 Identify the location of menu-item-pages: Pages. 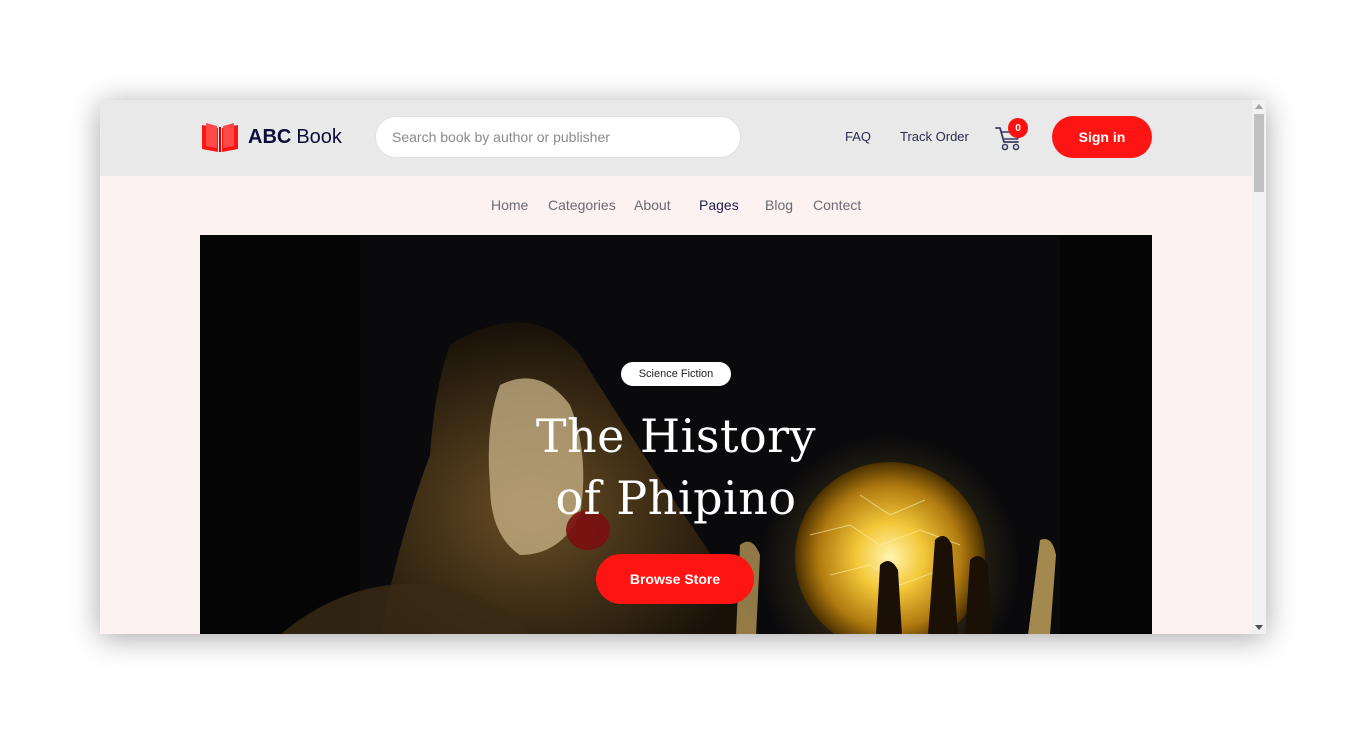
(719, 205).